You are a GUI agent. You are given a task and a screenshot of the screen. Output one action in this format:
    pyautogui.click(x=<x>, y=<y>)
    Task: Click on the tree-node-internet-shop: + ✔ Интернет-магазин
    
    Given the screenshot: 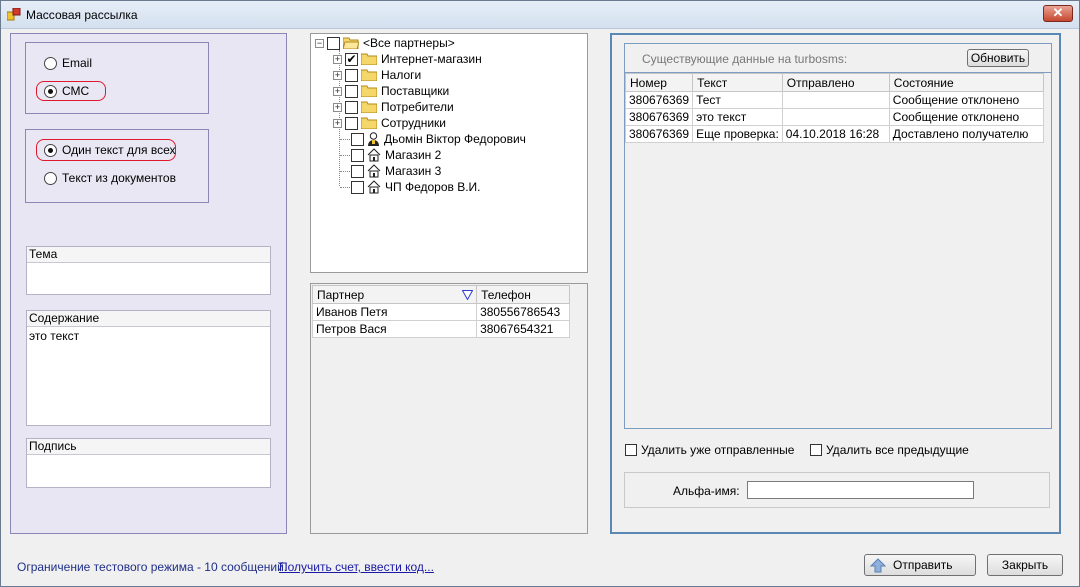 What is the action you would take?
    pyautogui.click(x=407, y=59)
    